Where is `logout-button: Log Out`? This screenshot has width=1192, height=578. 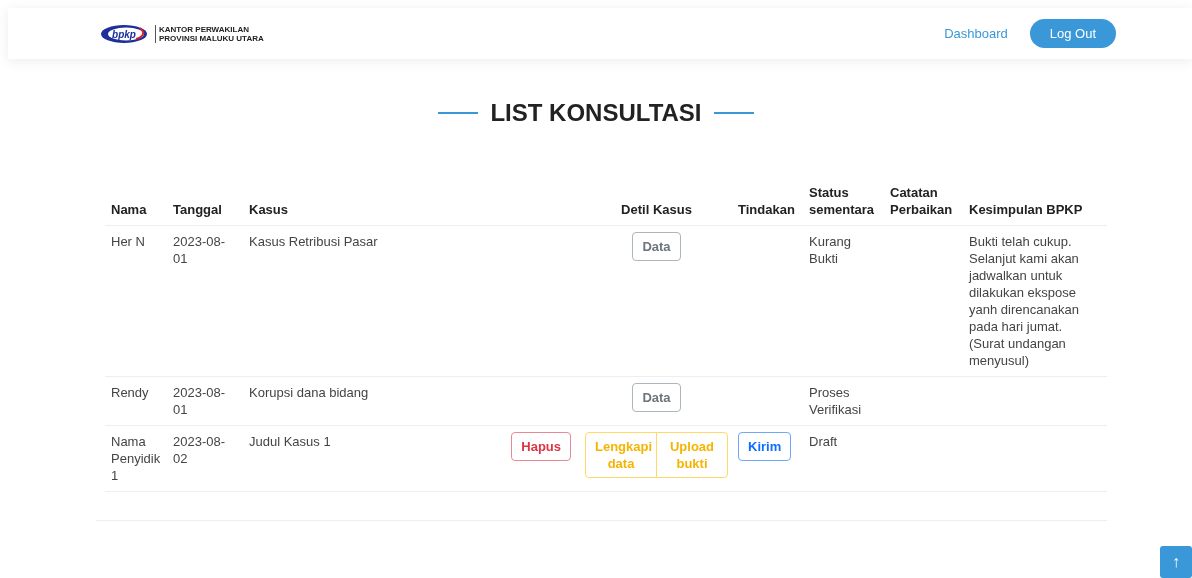
logout-button: Log Out is located at coordinates (1072, 33).